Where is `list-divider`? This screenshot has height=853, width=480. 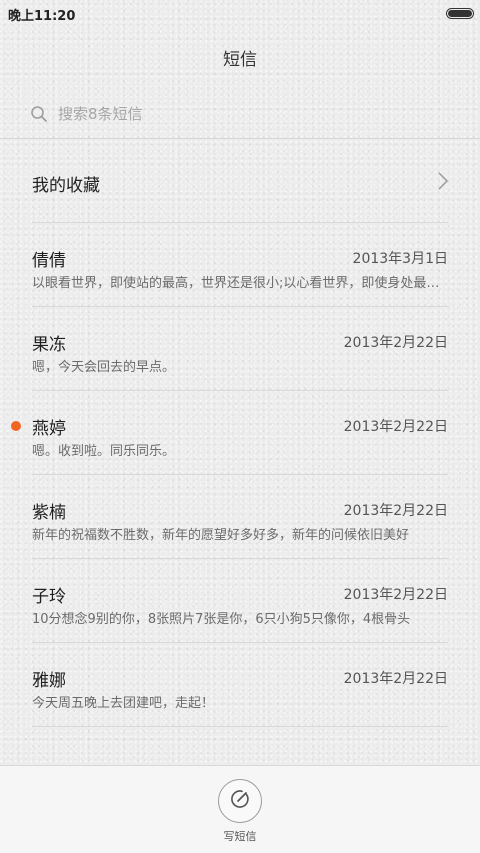
list-divider is located at coordinates (240, 726).